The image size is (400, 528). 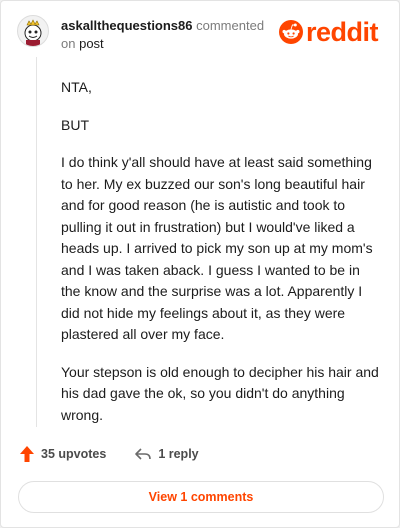 I want to click on reddit-logo: reddit, so click(x=329, y=32).